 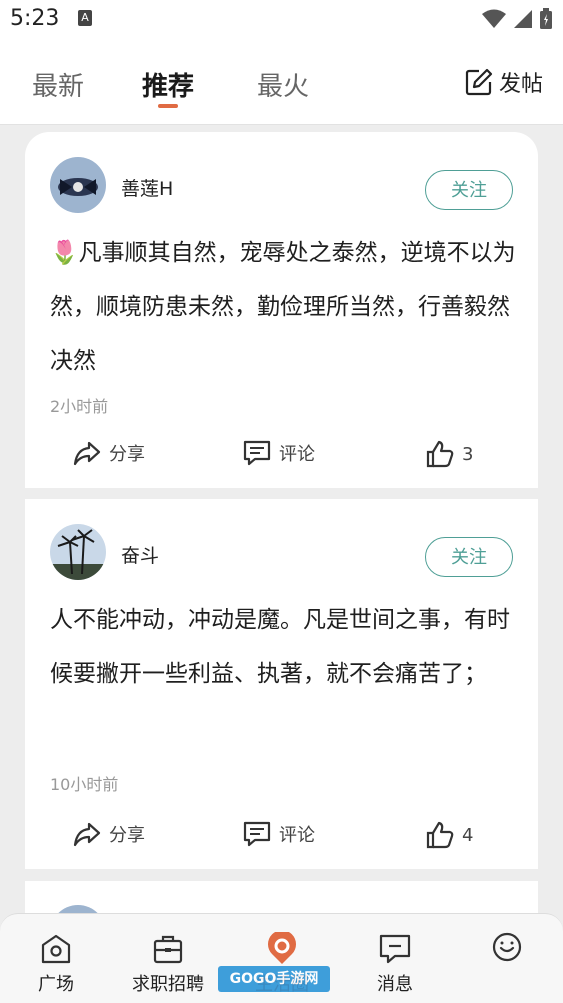 What do you see at coordinates (395, 949) in the screenshot?
I see `message-icon` at bounding box center [395, 949].